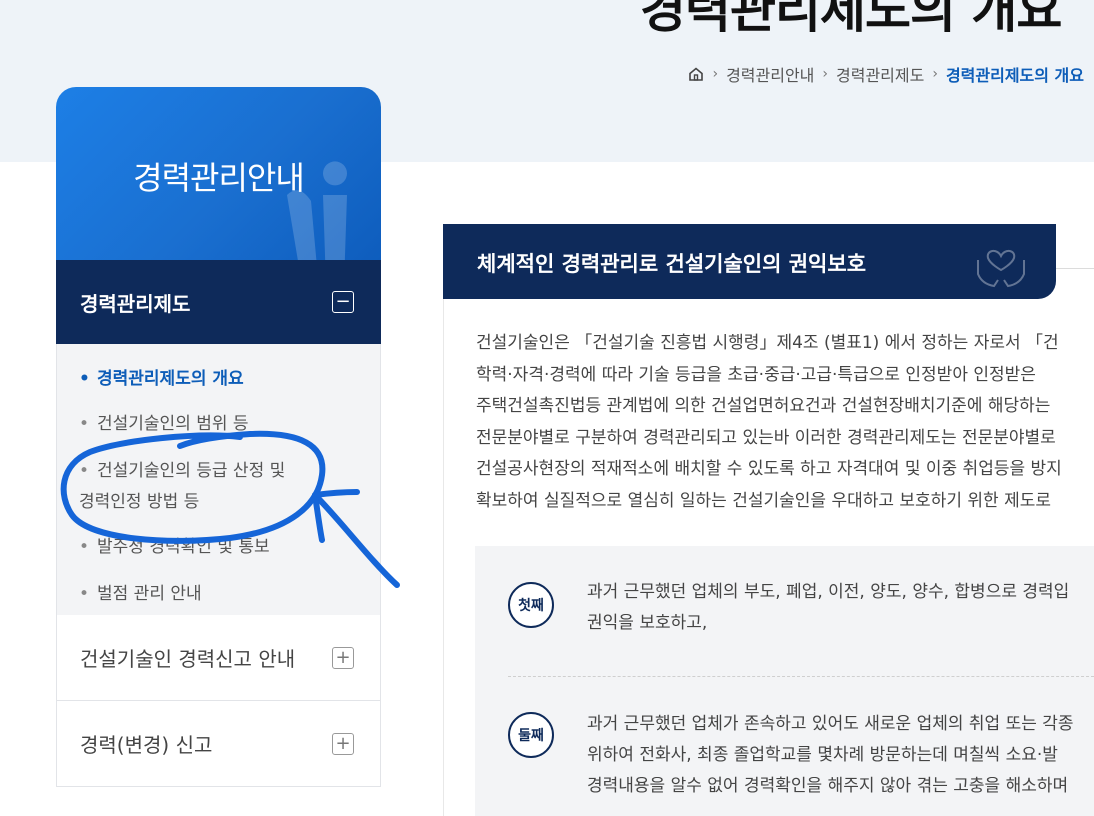  I want to click on section-header: 체계적인 경력관리로 건설기술인의 권익보호, so click(749, 261).